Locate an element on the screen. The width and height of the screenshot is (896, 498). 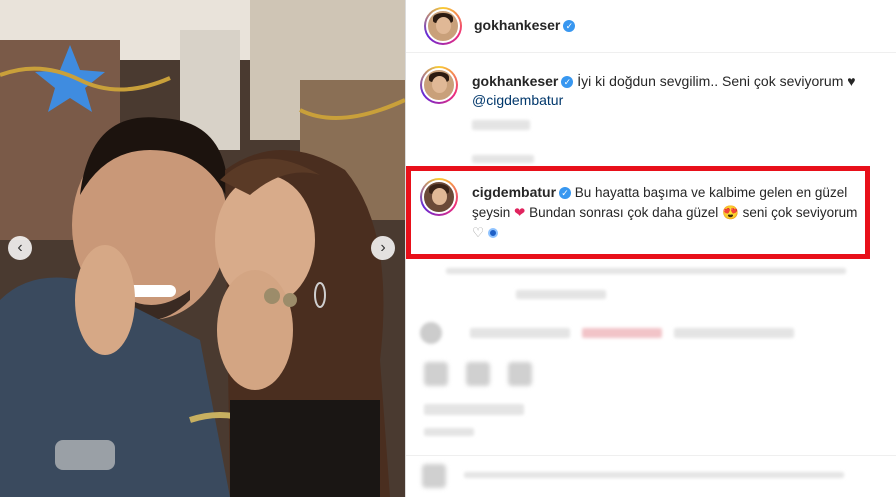
previous-photo-button: ‹ is located at coordinates (20, 248).